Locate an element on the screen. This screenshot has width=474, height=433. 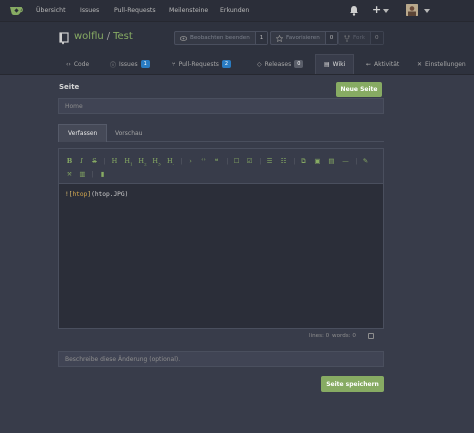
checkbox-icon: ☐ is located at coordinates (236, 161).